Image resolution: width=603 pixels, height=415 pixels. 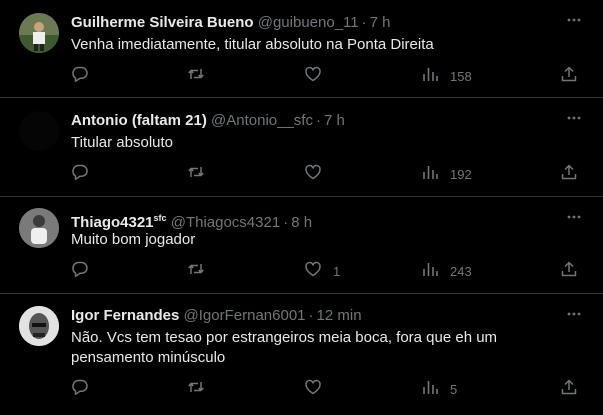 I want to click on timestamp: 12 min, so click(x=339, y=315).